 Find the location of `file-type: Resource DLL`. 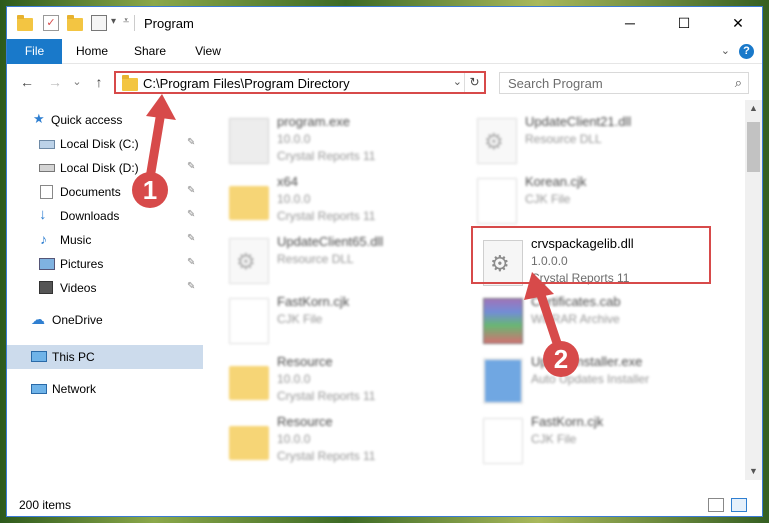

file-type: Resource DLL is located at coordinates (563, 139).